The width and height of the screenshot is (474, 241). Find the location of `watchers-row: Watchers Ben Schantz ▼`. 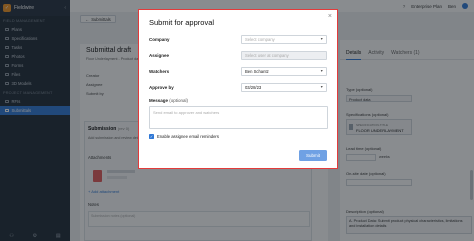

watchers-row: Watchers Ben Schantz ▼ is located at coordinates (238, 71).